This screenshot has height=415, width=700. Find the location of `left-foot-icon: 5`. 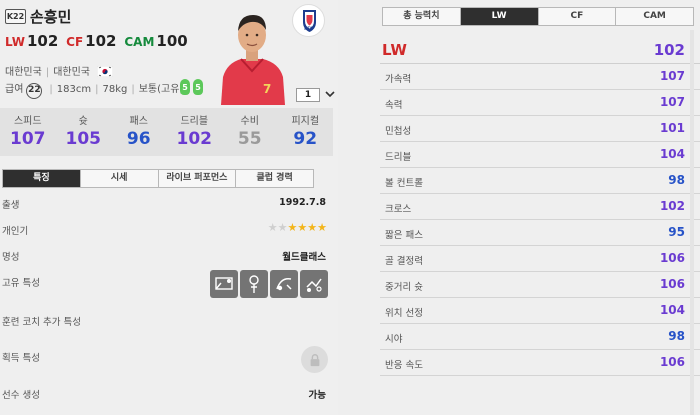

left-foot-icon: 5 is located at coordinates (185, 87).